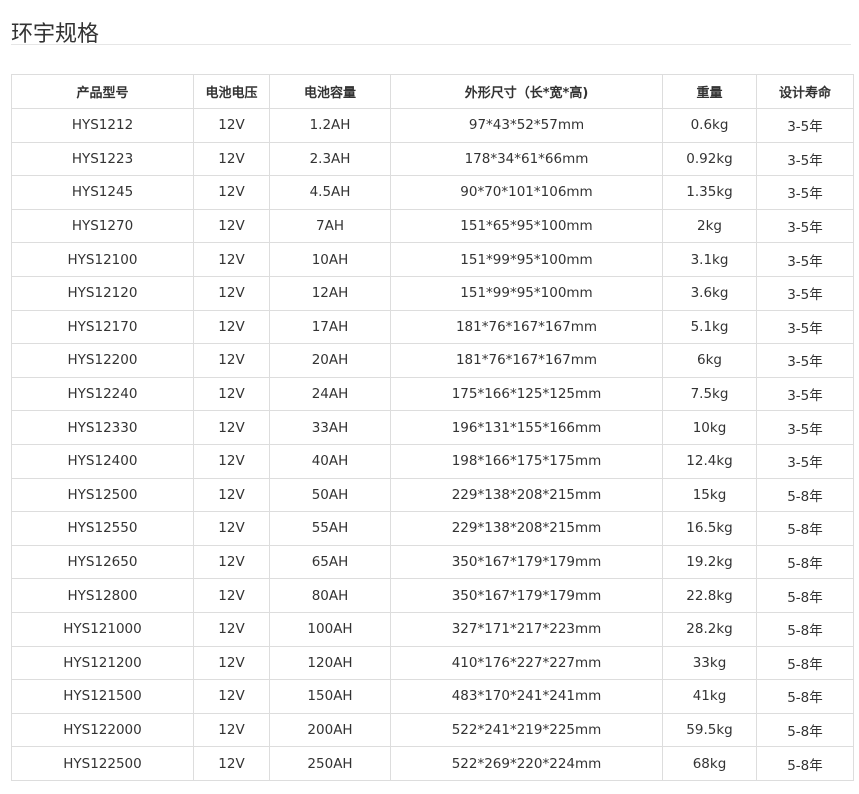 The image size is (859, 794). What do you see at coordinates (710, 461) in the screenshot?
I see `cell-weight: 12.4kg` at bounding box center [710, 461].